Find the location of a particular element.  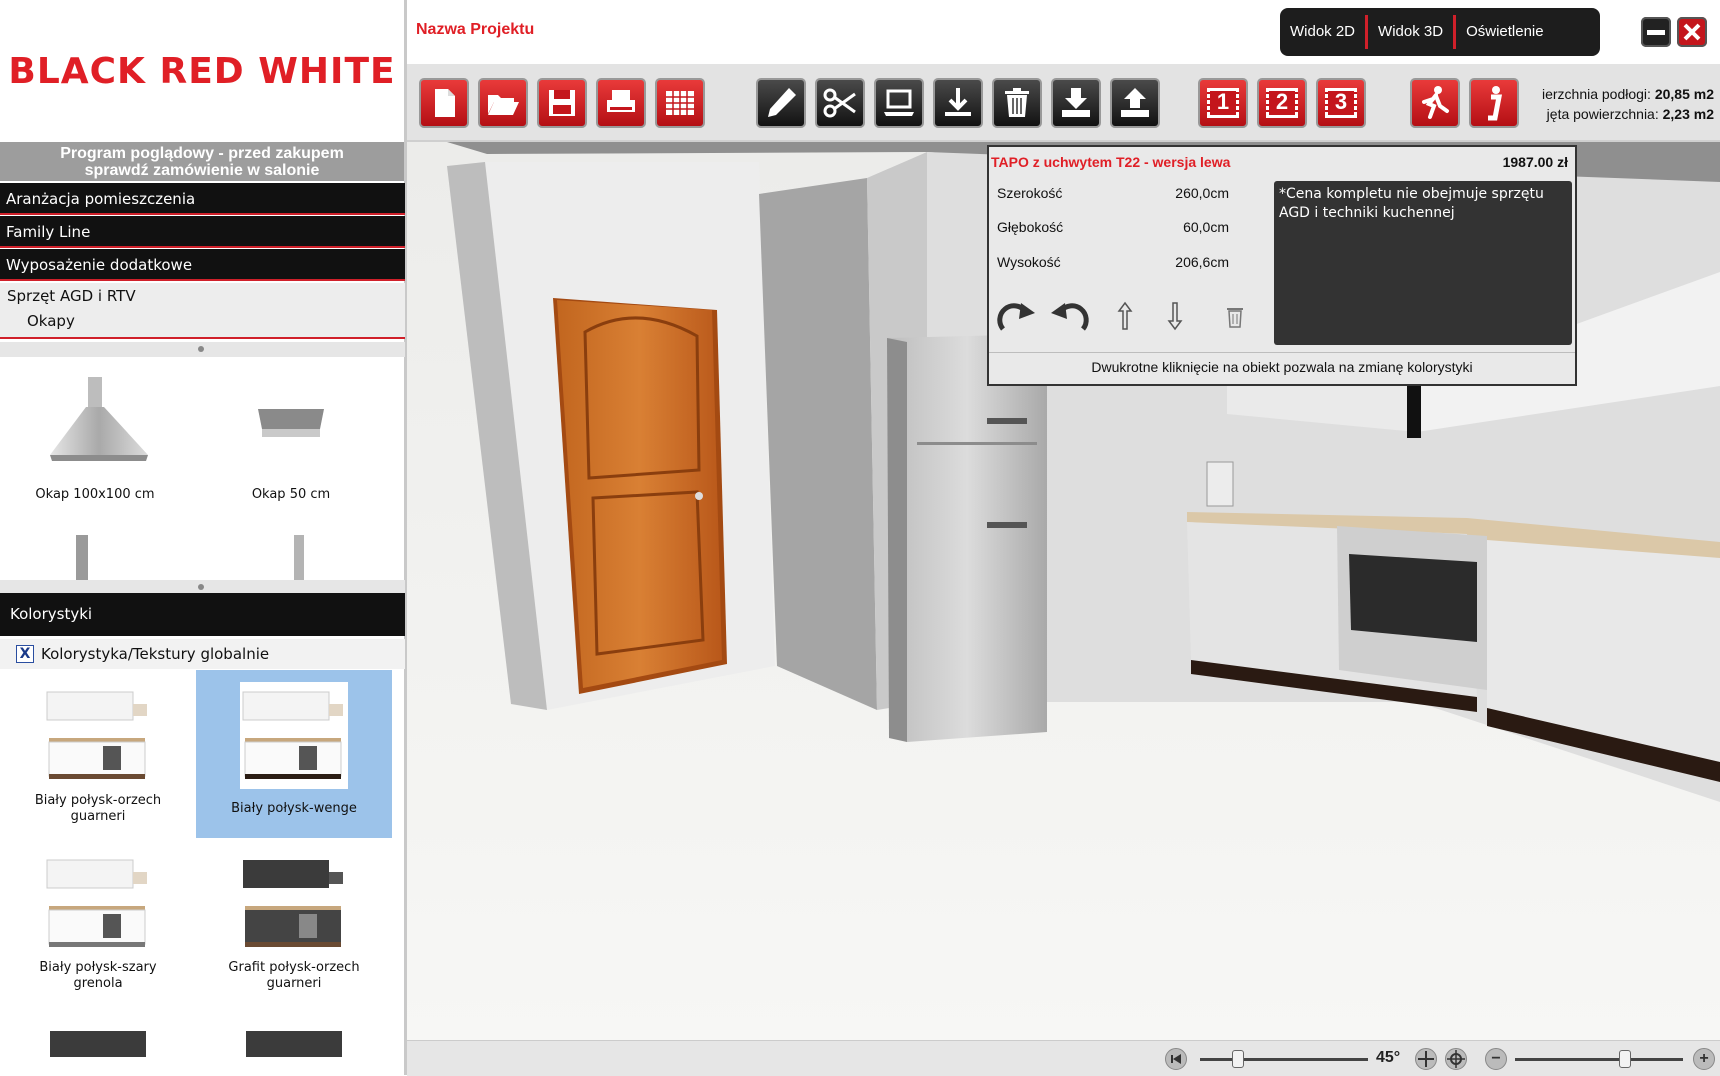

save-icon is located at coordinates (562, 103).